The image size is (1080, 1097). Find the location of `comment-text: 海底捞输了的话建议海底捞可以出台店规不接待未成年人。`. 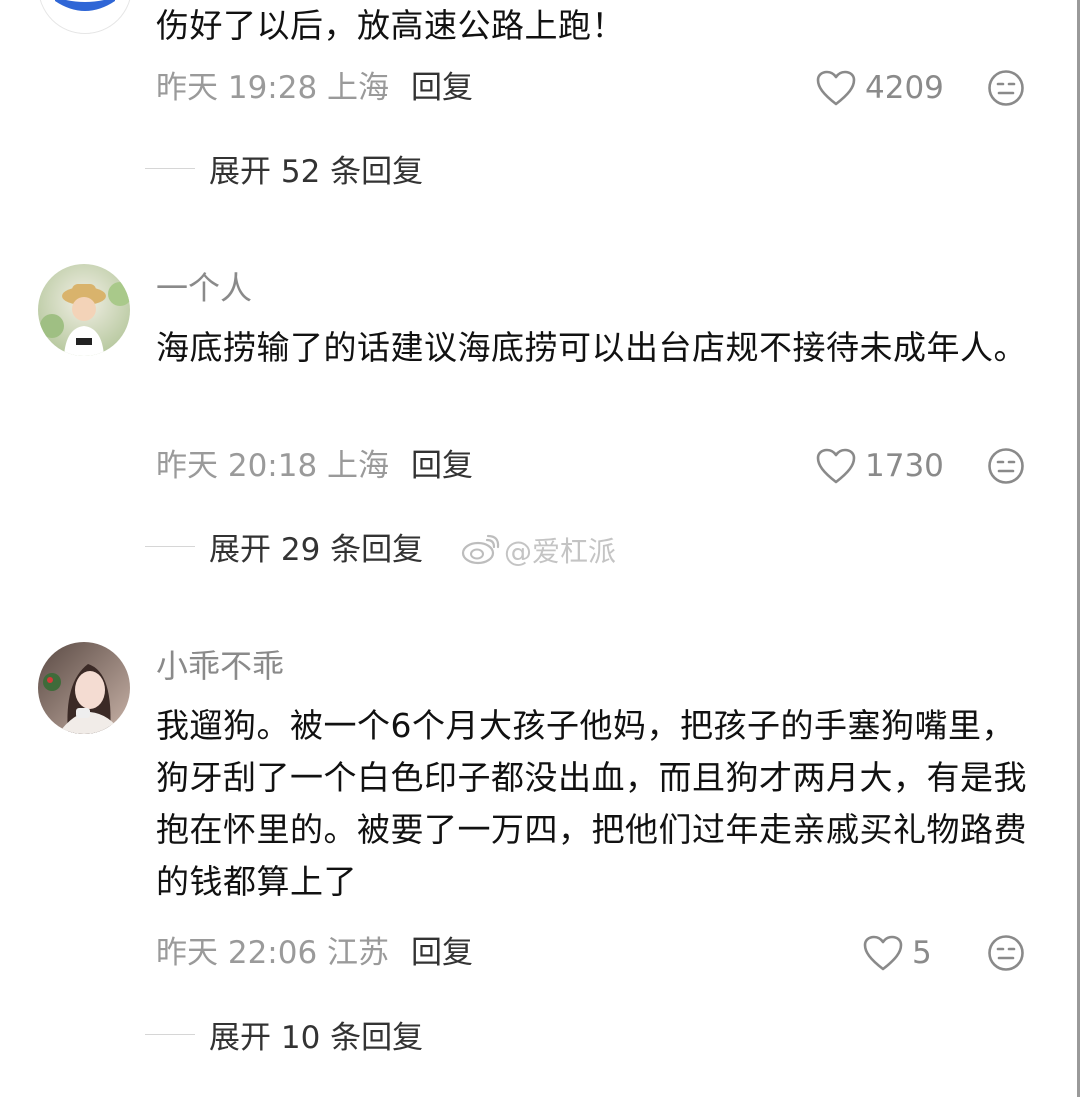

comment-text: 海底捞输了的话建议海底捞可以出台店规不接待未成年人。 is located at coordinates (591, 347).